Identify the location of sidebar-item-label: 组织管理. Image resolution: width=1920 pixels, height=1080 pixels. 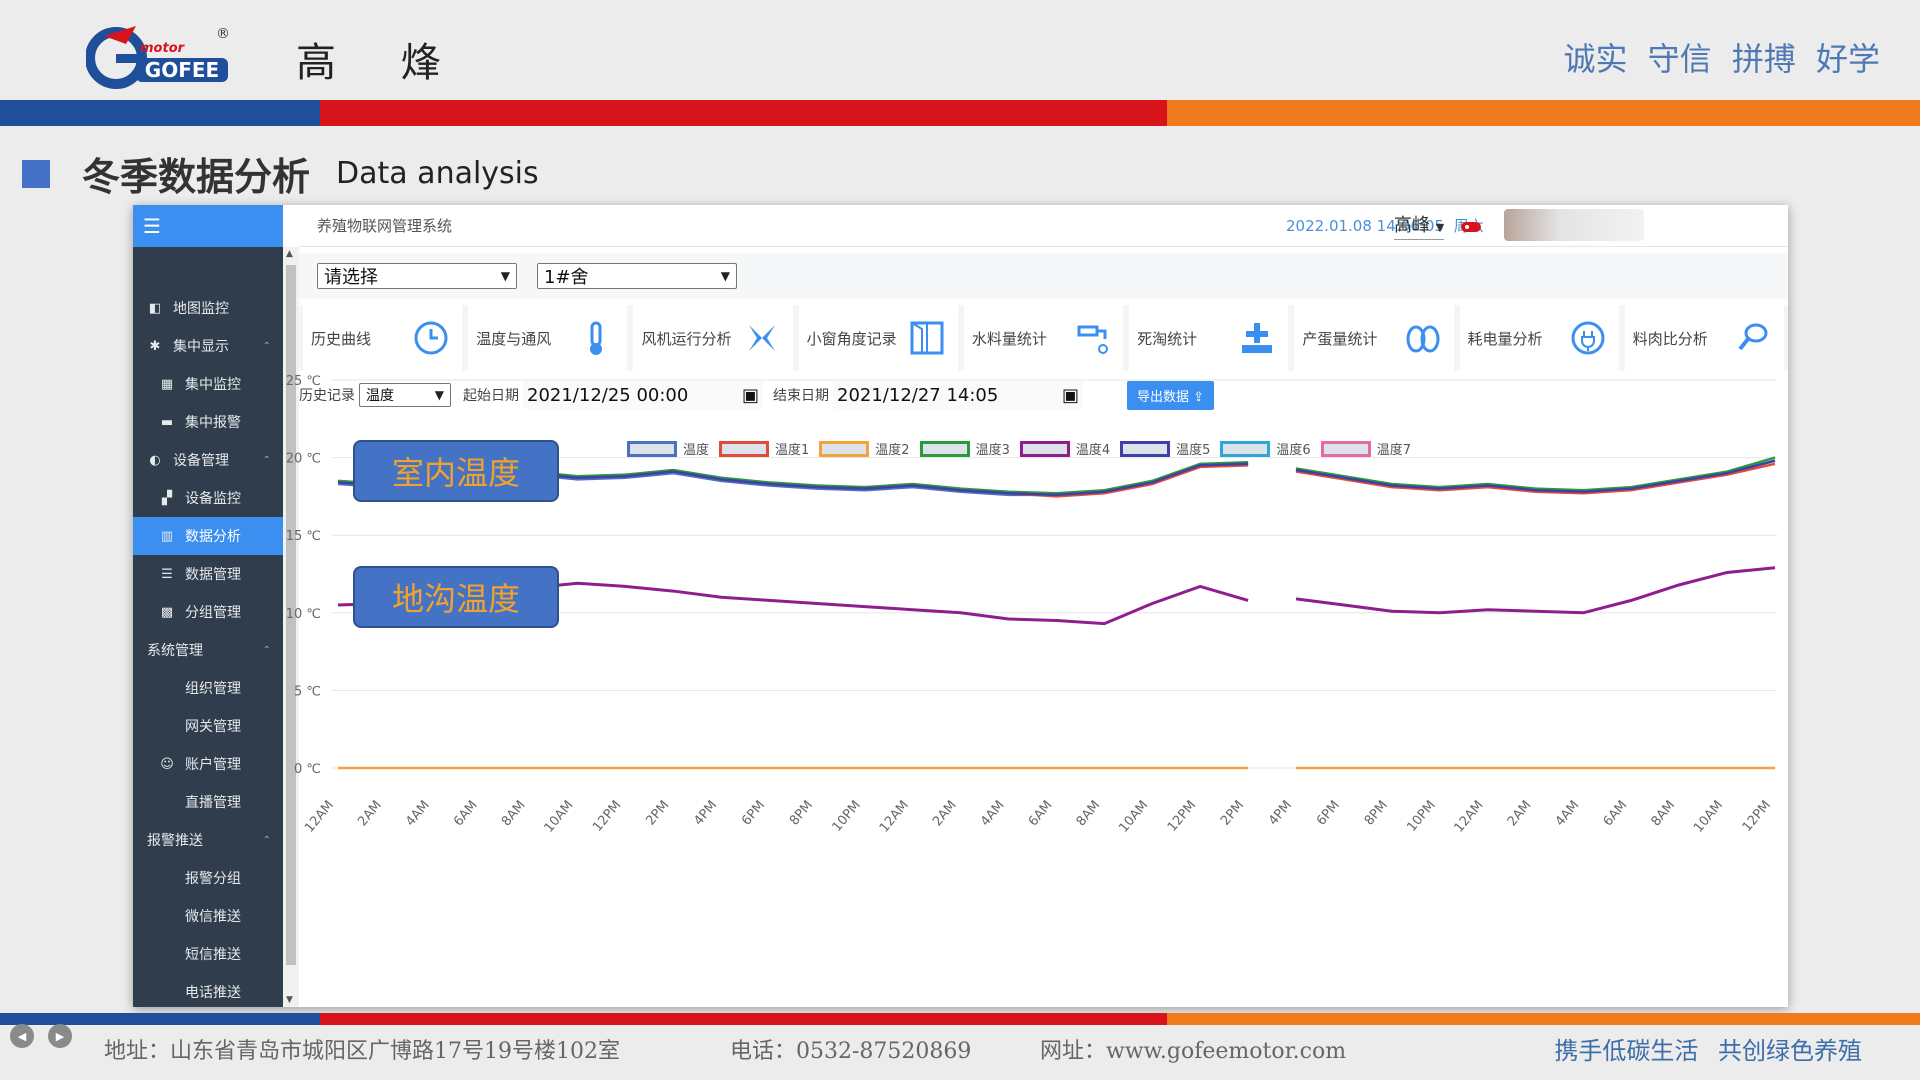
(213, 689).